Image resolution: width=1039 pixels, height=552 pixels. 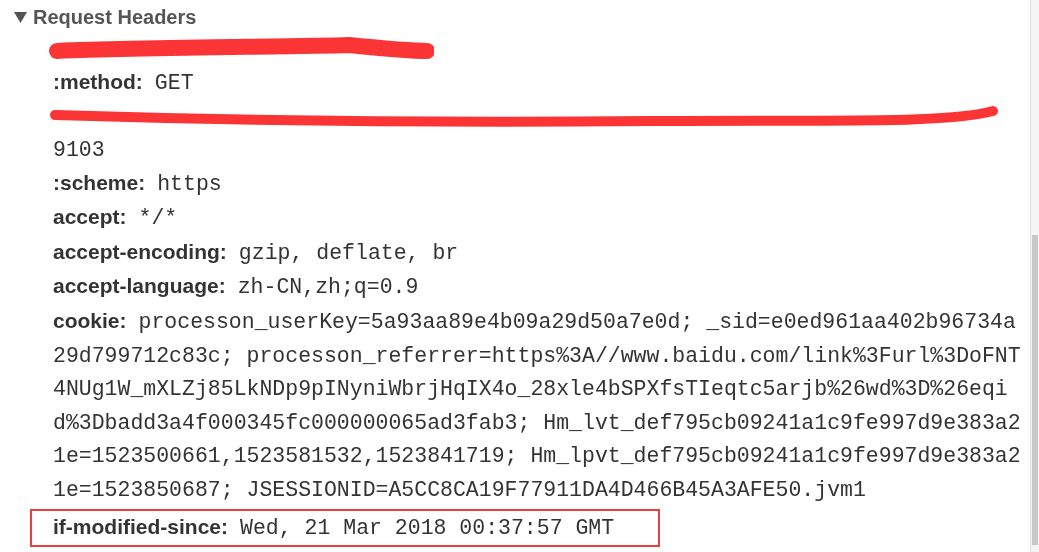 What do you see at coordinates (123, 83) in the screenshot?
I see `header-line: :method: GET` at bounding box center [123, 83].